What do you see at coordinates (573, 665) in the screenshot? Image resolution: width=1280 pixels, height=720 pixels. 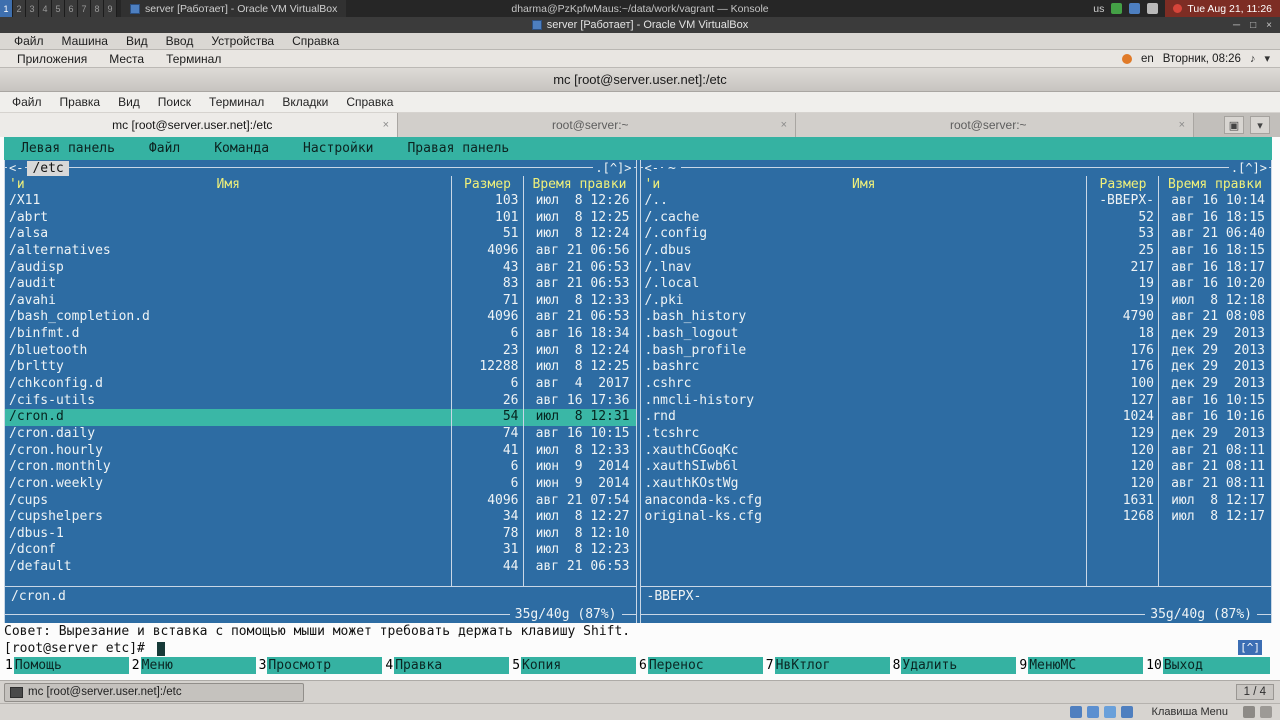 I see `fn-key-button: 5 Копия` at bounding box center [573, 665].